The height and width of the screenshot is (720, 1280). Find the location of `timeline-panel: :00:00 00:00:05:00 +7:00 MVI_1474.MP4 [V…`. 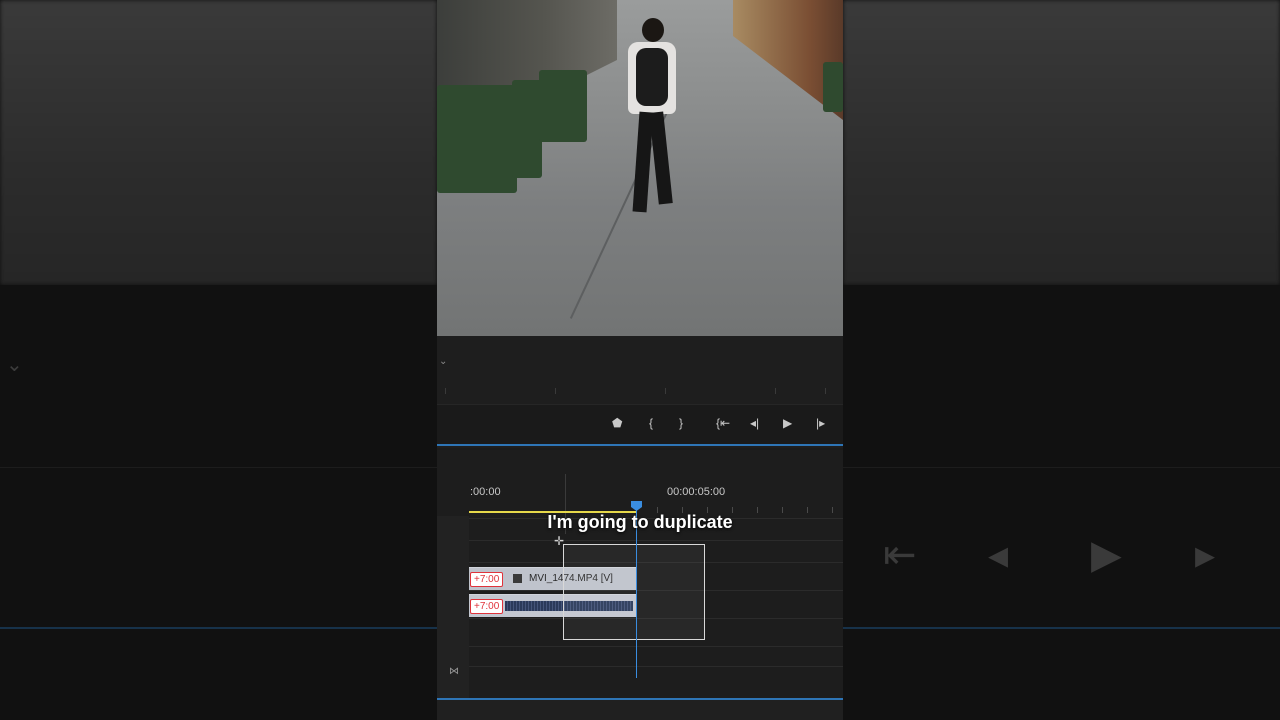

timeline-panel: :00:00 00:00:05:00 +7:00 MVI_1474.MP4 [V… is located at coordinates (640, 574).